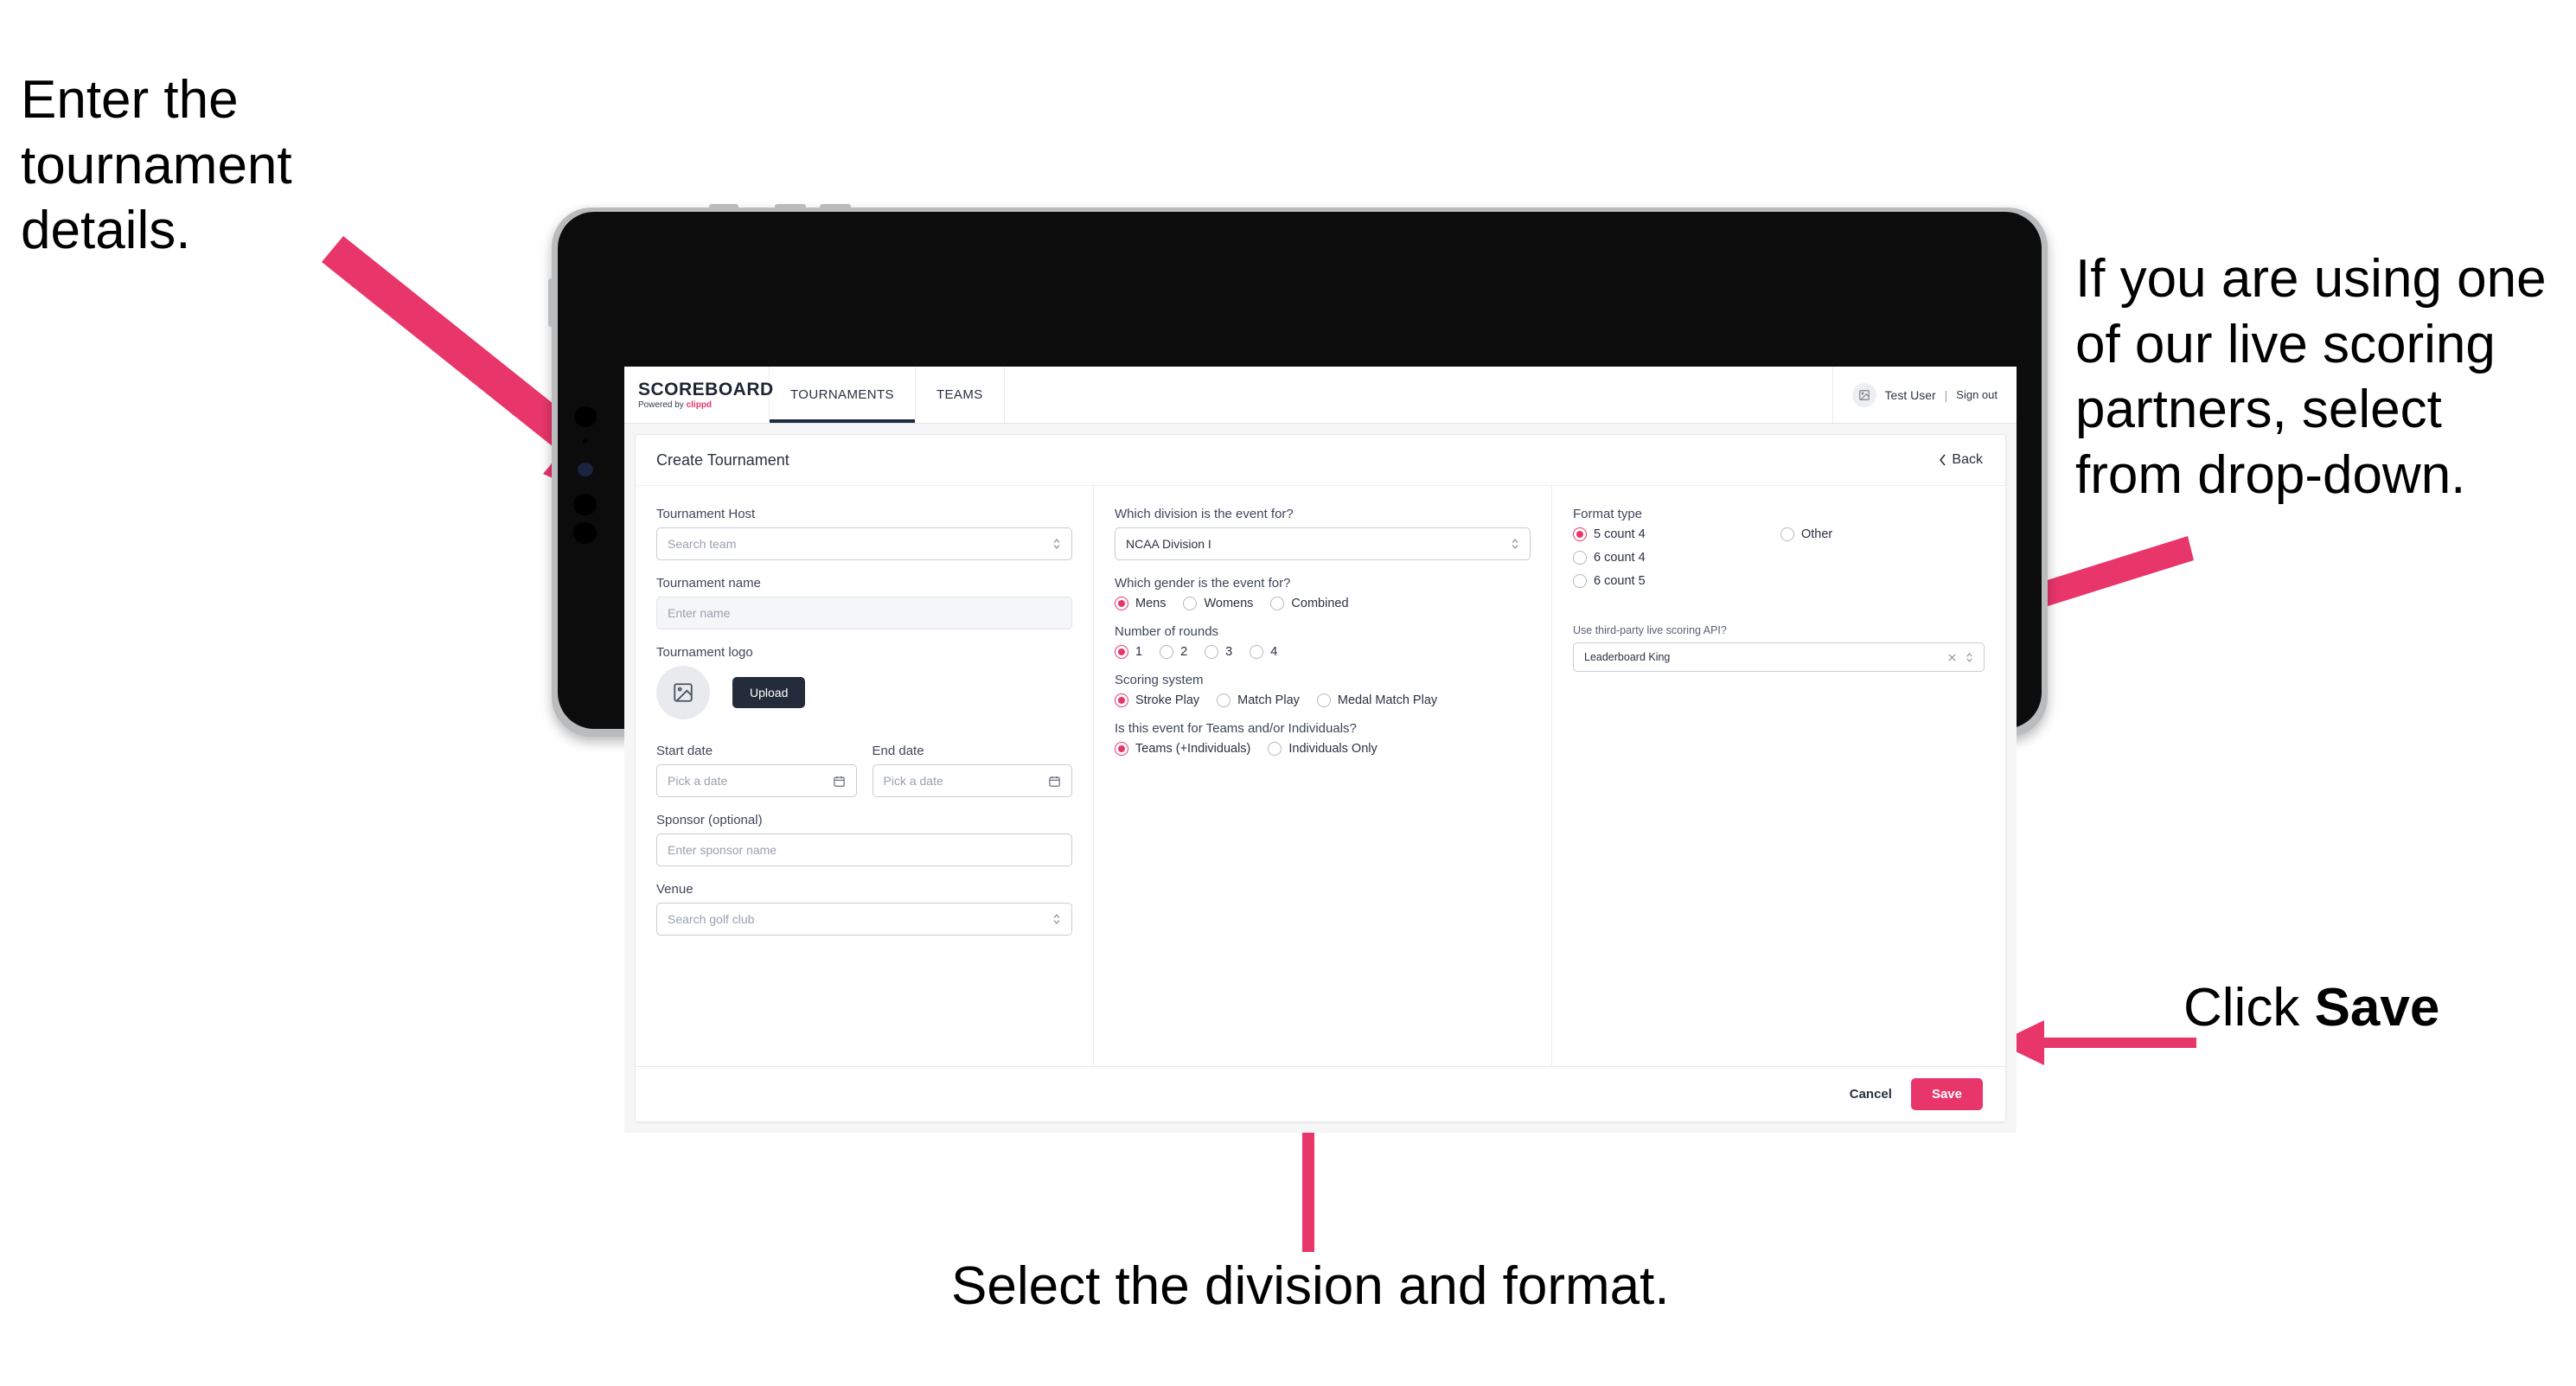 The image size is (2576, 1386). Describe the element at coordinates (708, 583) in the screenshot. I see `label-tournament-name: Tournament name` at that location.